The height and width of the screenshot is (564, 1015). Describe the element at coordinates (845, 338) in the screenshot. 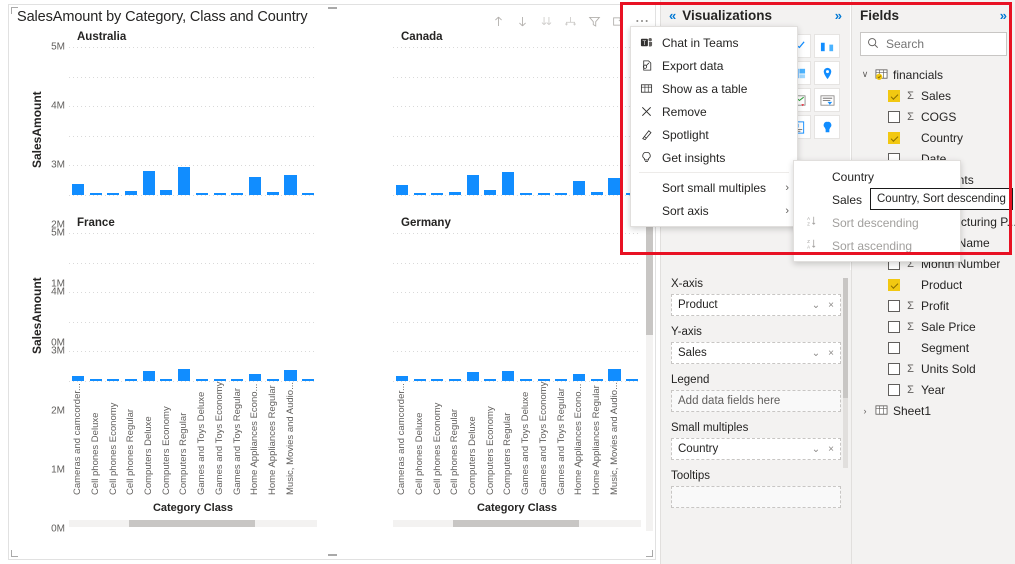

I see `visualizations-pane-scroll-thumb` at that location.